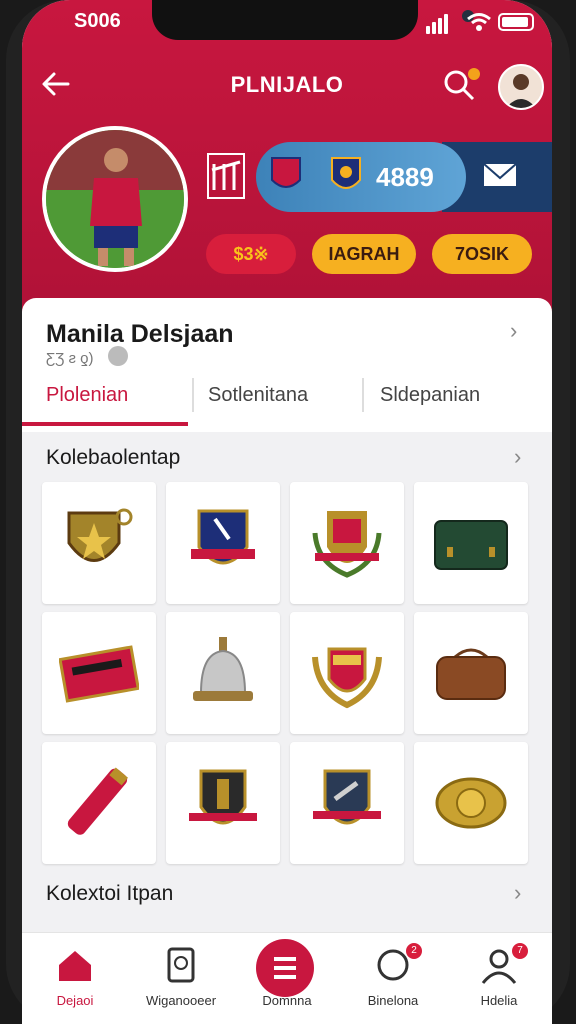 The width and height of the screenshot is (576, 1024). Describe the element at coordinates (500, 175) in the screenshot. I see `mail-icon` at that location.